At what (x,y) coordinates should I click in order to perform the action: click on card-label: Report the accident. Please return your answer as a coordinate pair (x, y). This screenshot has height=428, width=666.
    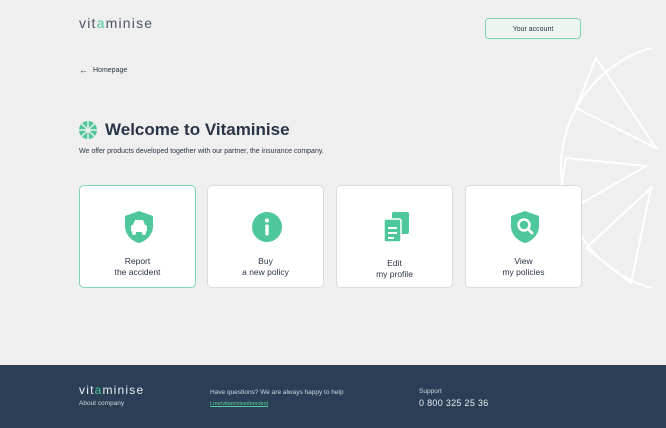
    Looking at the image, I should click on (137, 266).